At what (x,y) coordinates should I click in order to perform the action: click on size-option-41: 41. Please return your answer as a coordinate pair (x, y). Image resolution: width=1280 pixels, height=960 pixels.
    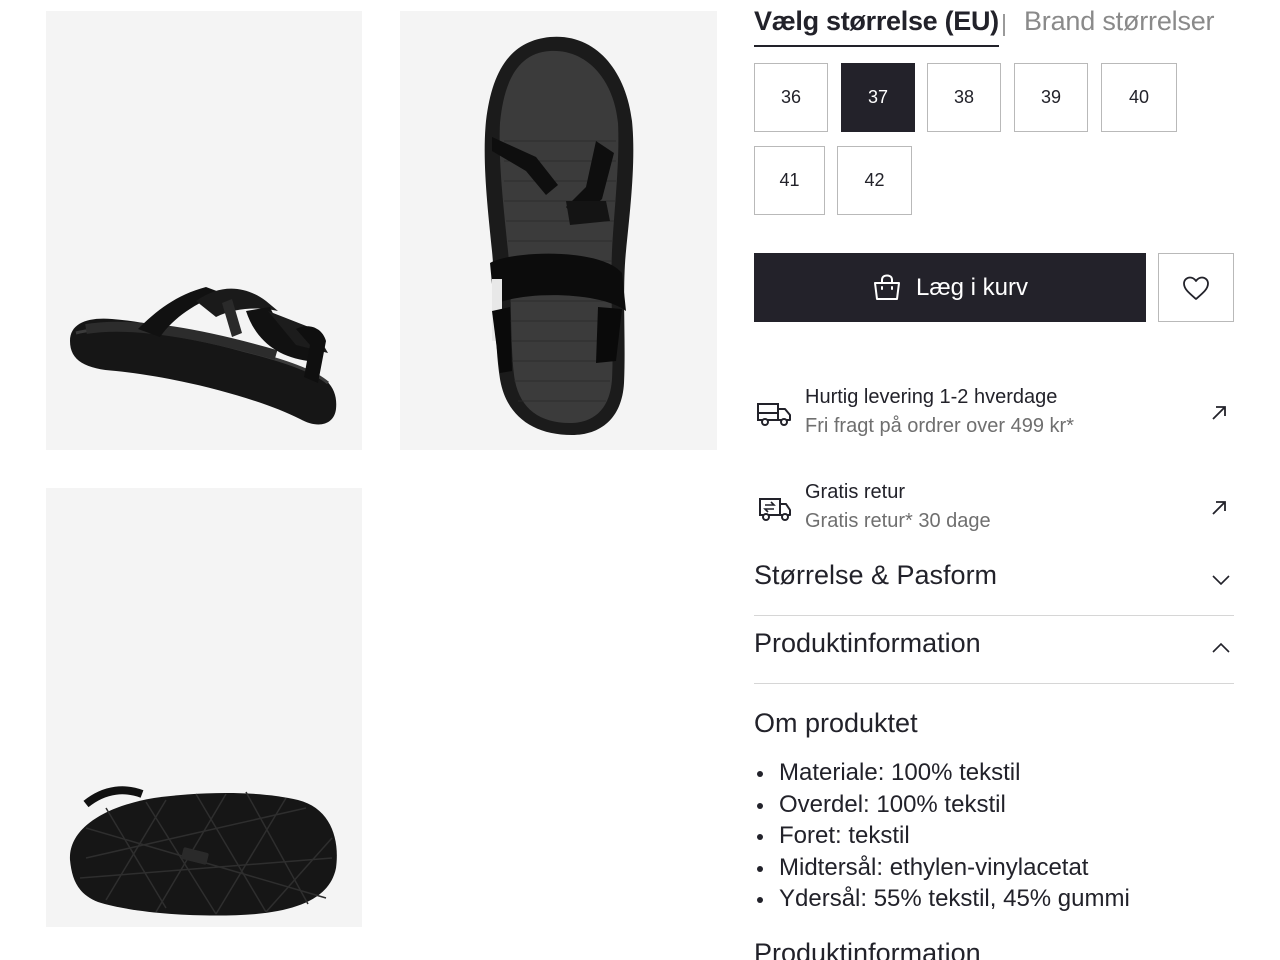
    Looking at the image, I should click on (789, 180).